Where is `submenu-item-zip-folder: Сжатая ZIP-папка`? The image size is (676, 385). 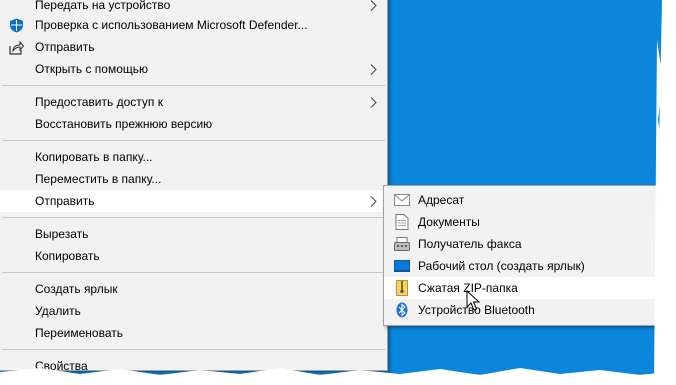
submenu-item-zip-folder: Сжатая ZIP-папка is located at coordinates (521, 288).